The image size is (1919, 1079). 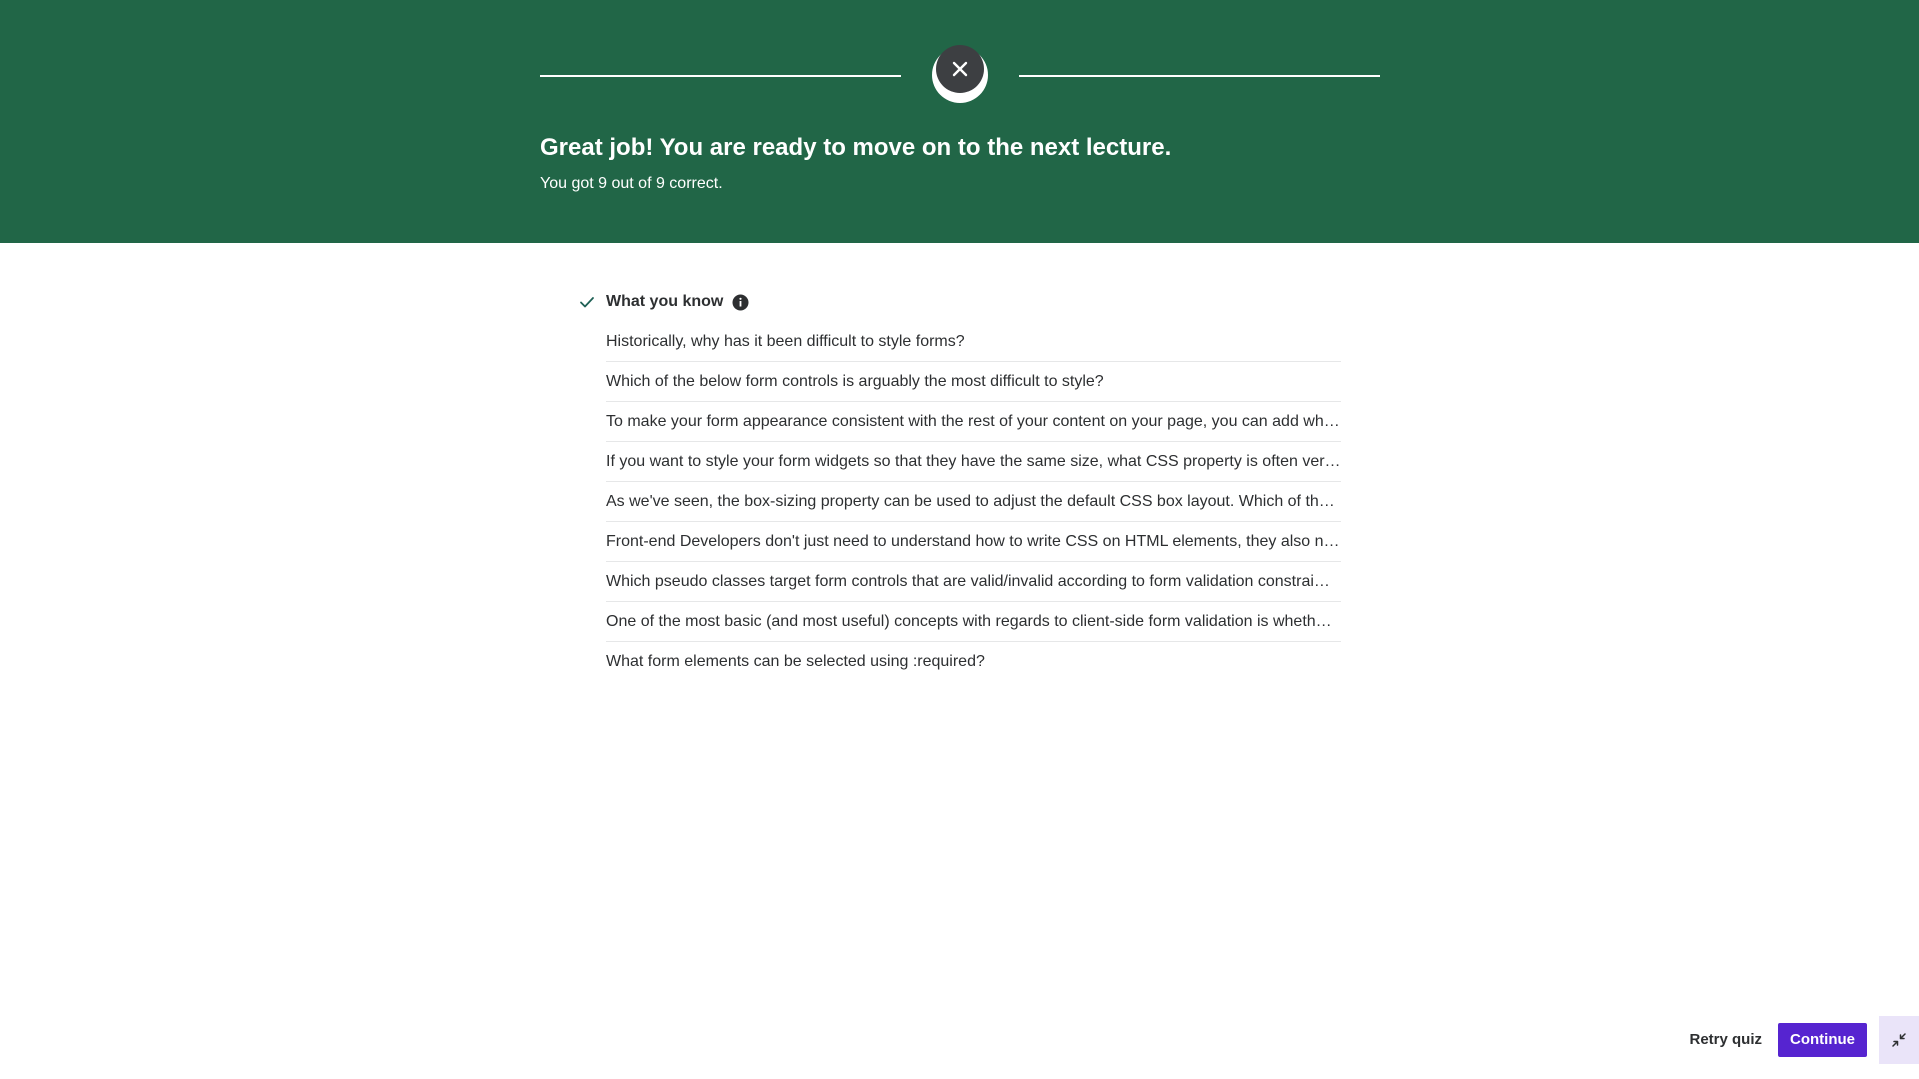 I want to click on info-icon, so click(x=740, y=302).